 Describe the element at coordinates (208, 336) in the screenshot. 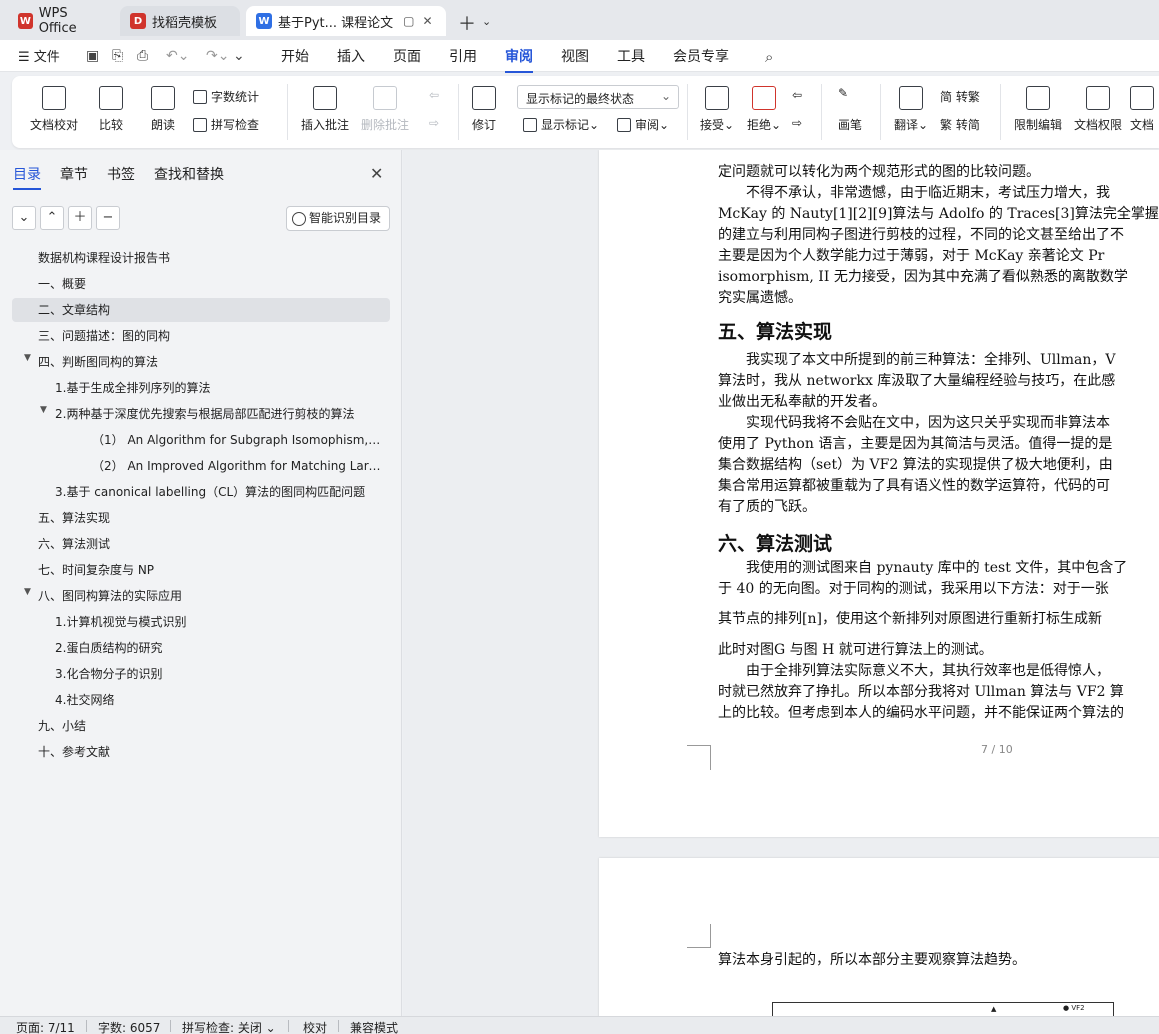

I see `toc-item: 三、问题描述：图的同构` at that location.